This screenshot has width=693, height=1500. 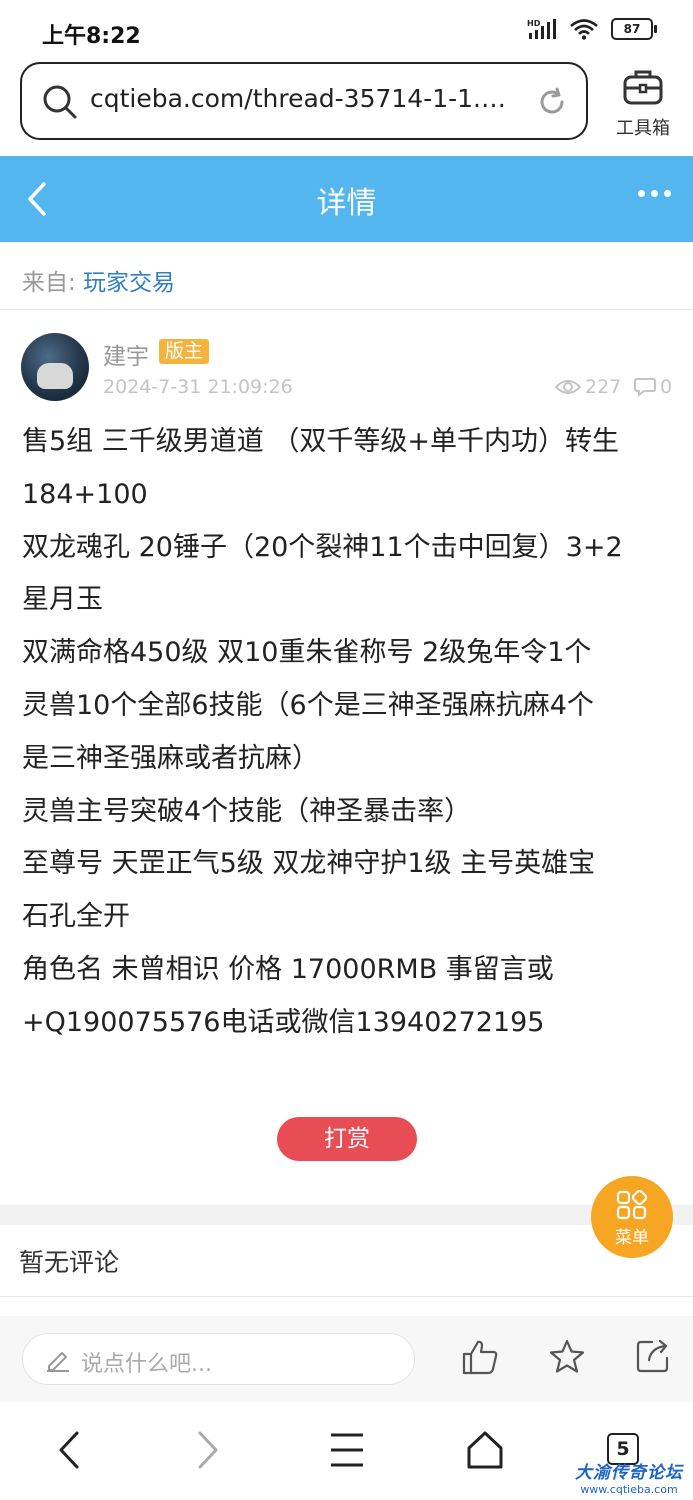 What do you see at coordinates (60, 102) in the screenshot?
I see `search-icon` at bounding box center [60, 102].